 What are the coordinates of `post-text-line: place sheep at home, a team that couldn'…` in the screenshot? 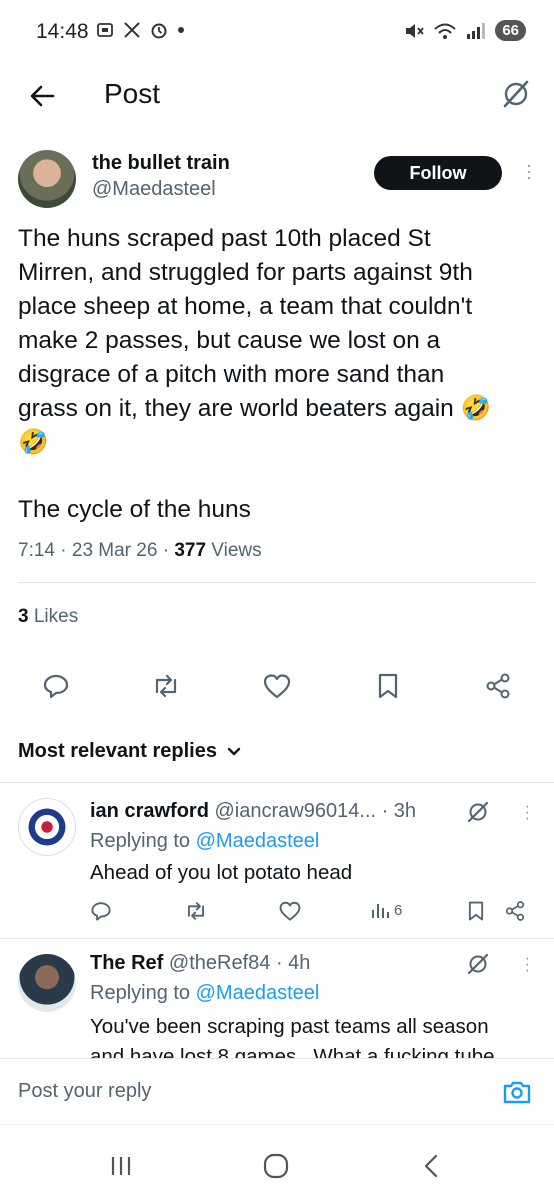 It's located at (245, 306).